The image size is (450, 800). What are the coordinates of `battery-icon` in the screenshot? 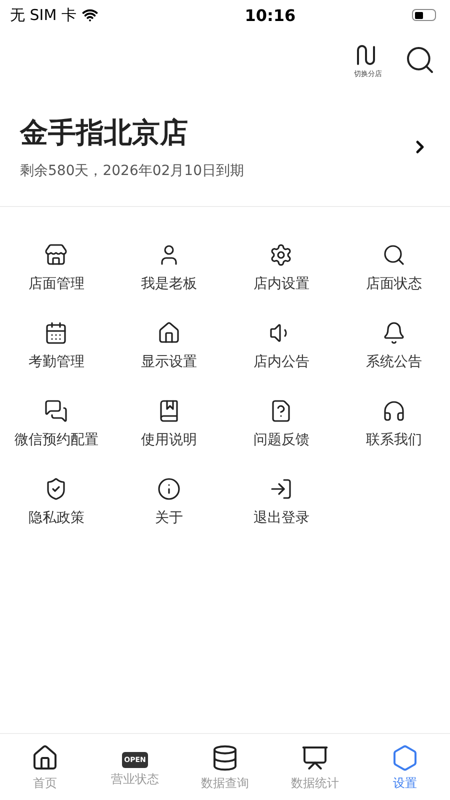 It's located at (424, 15).